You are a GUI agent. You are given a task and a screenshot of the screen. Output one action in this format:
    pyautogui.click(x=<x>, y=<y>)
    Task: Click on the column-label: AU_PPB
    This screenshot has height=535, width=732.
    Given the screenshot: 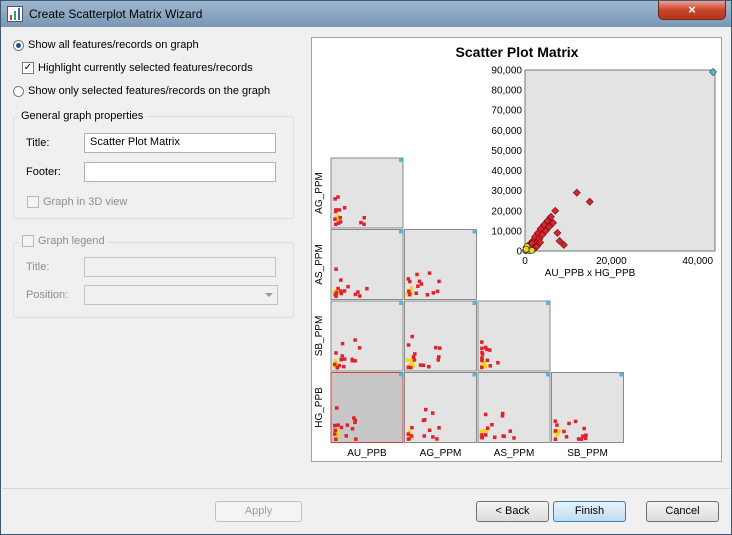 What is the action you would take?
    pyautogui.click(x=367, y=453)
    